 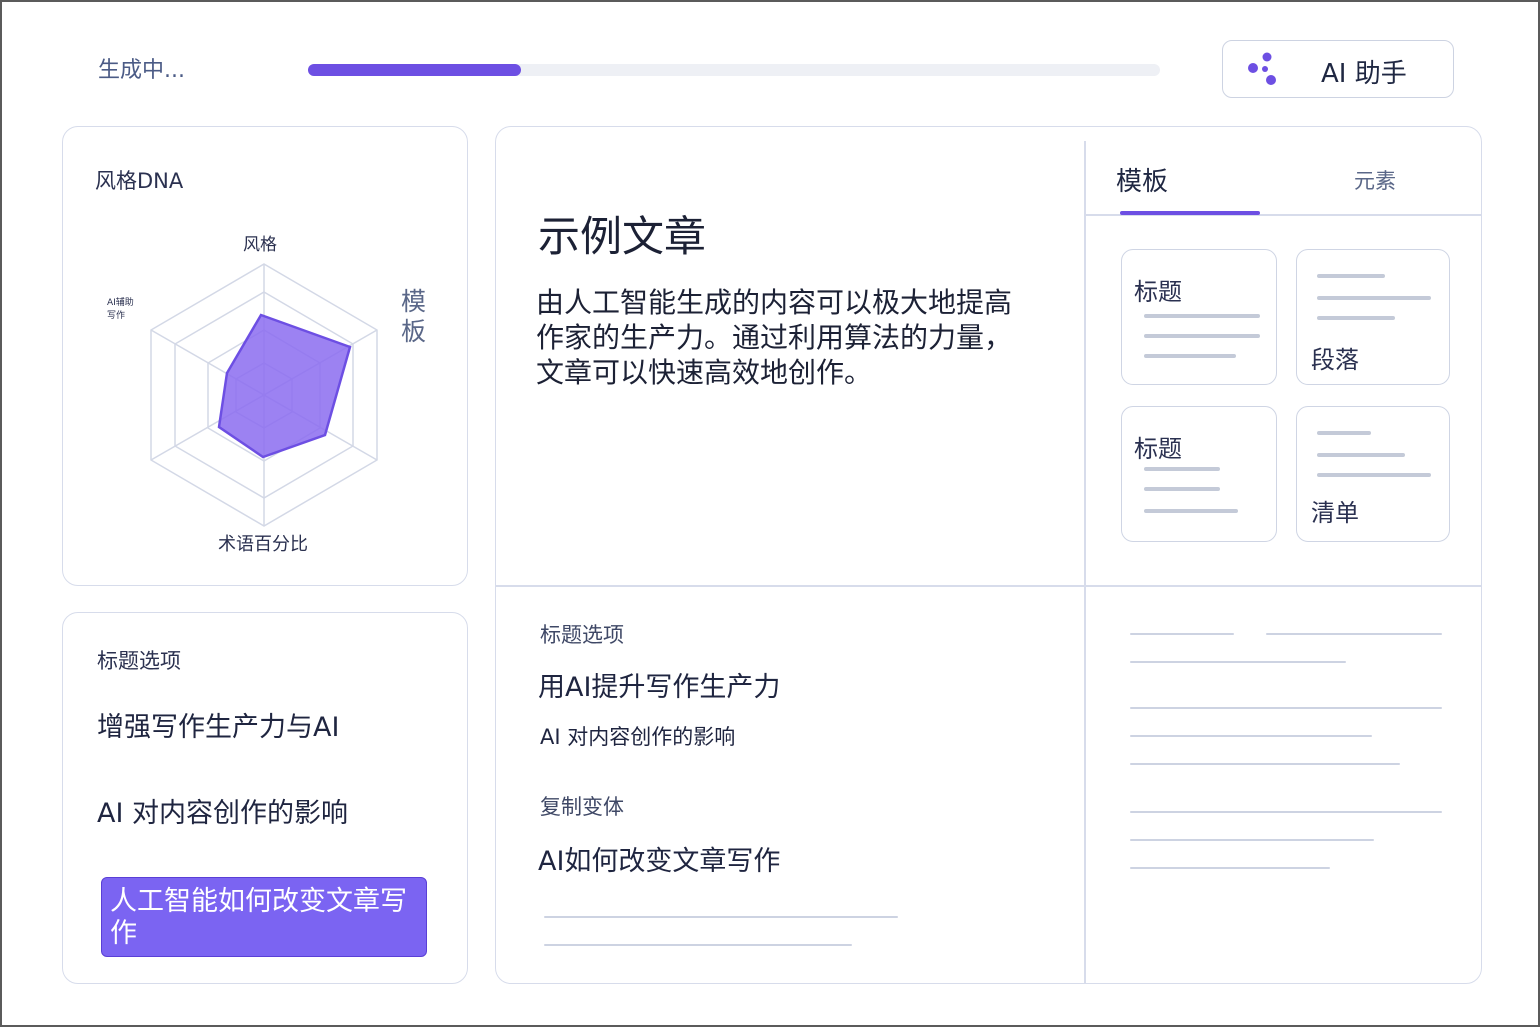 I want to click on active-tab-indicator, so click(x=1190, y=213).